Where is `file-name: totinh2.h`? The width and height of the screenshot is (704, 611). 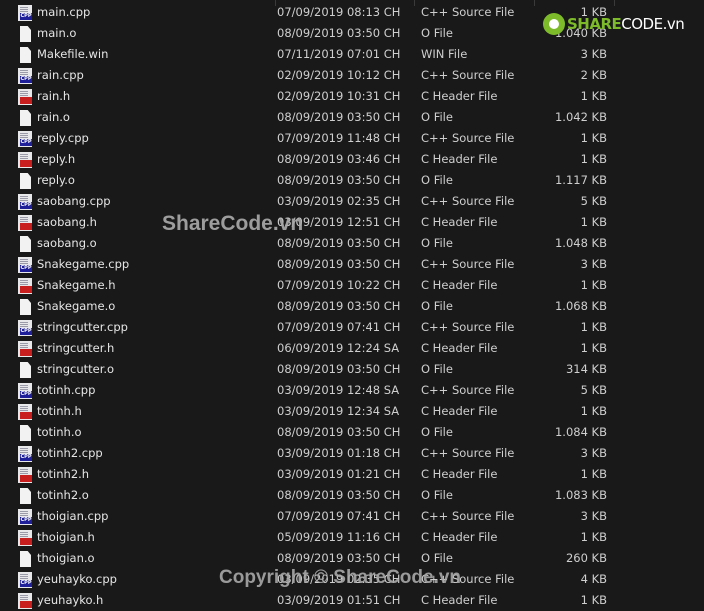 file-name: totinh2.h is located at coordinates (63, 474).